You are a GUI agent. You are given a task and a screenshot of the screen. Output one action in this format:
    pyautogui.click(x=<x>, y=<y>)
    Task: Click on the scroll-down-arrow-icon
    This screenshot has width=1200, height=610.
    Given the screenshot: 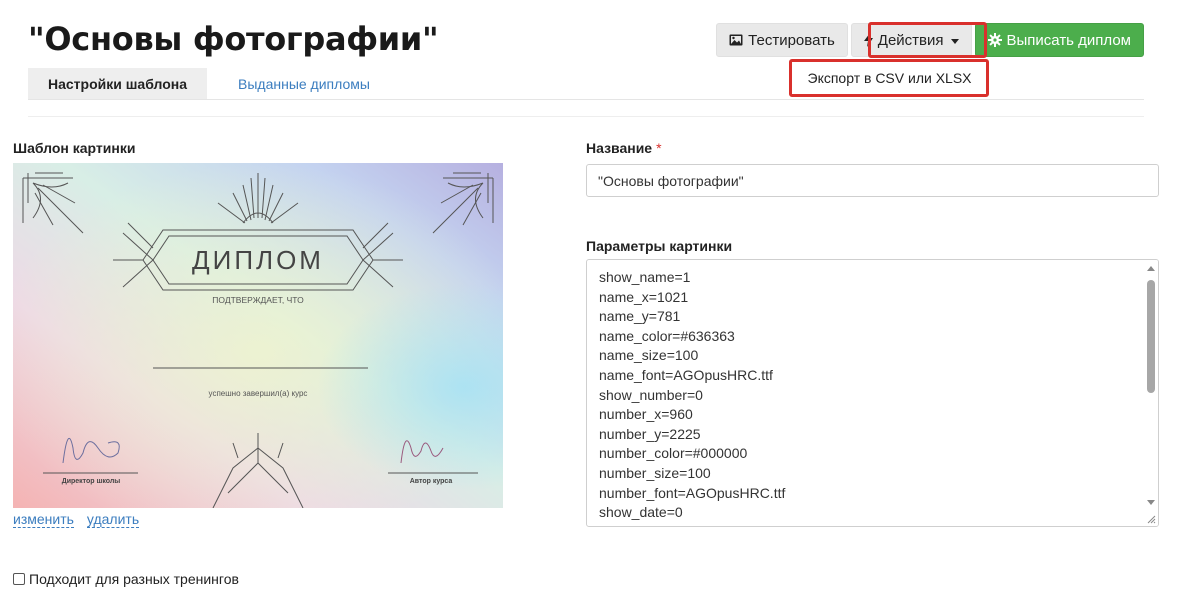 What is the action you would take?
    pyautogui.click(x=1151, y=502)
    